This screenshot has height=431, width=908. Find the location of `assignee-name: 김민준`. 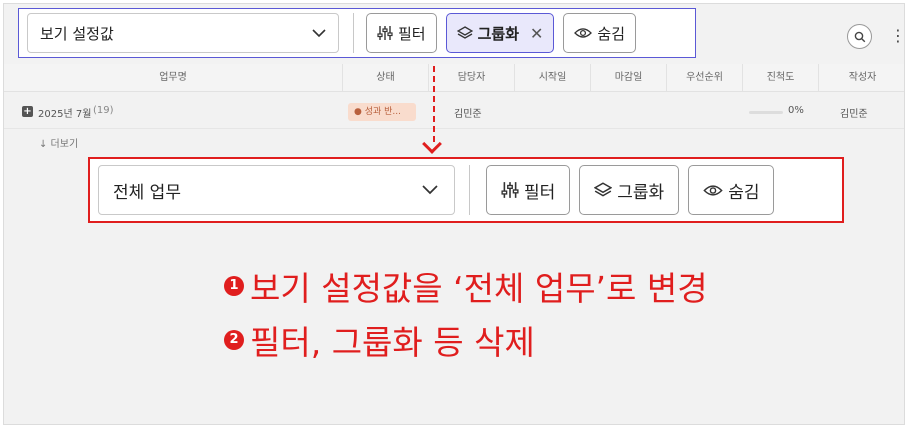

assignee-name: 김민준 is located at coordinates (468, 114).